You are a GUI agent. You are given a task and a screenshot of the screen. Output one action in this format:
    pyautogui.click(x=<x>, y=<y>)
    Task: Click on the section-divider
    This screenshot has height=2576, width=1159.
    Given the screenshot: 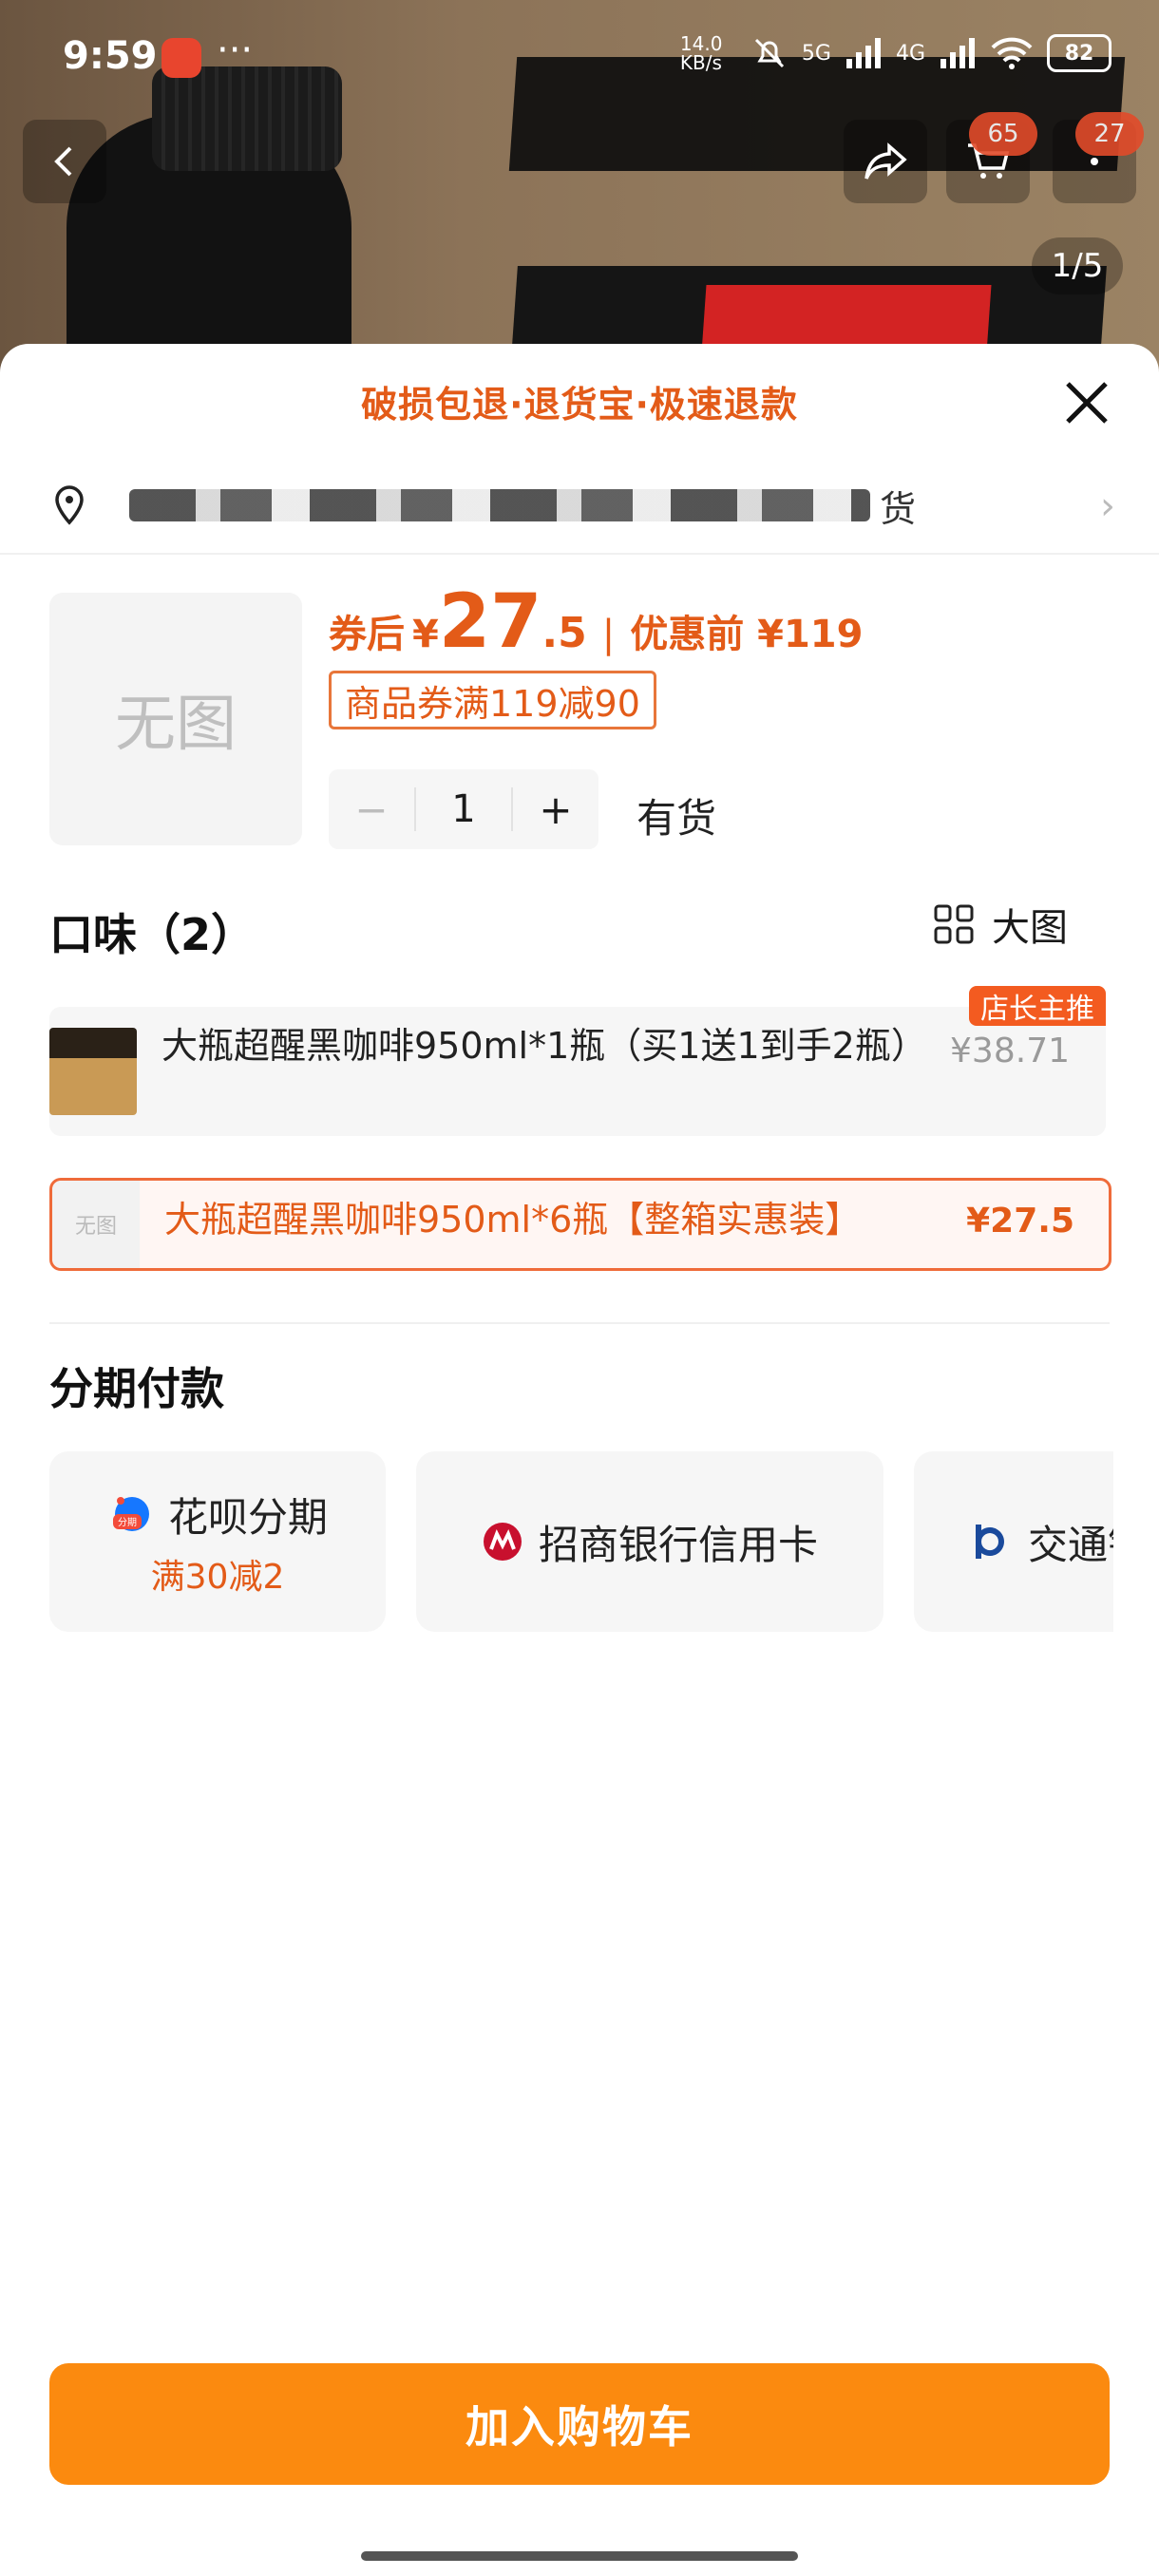 What is the action you would take?
    pyautogui.click(x=579, y=1323)
    